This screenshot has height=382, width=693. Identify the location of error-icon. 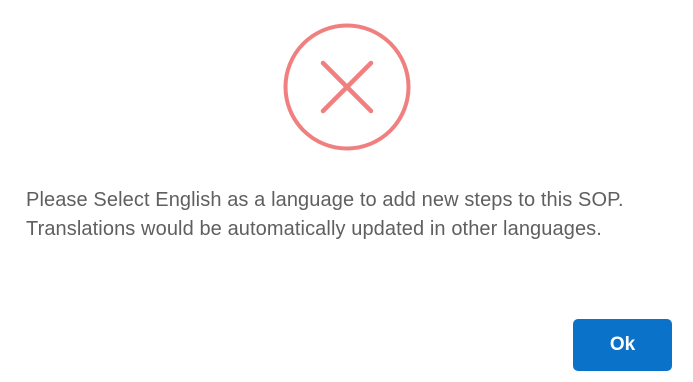
(347, 87).